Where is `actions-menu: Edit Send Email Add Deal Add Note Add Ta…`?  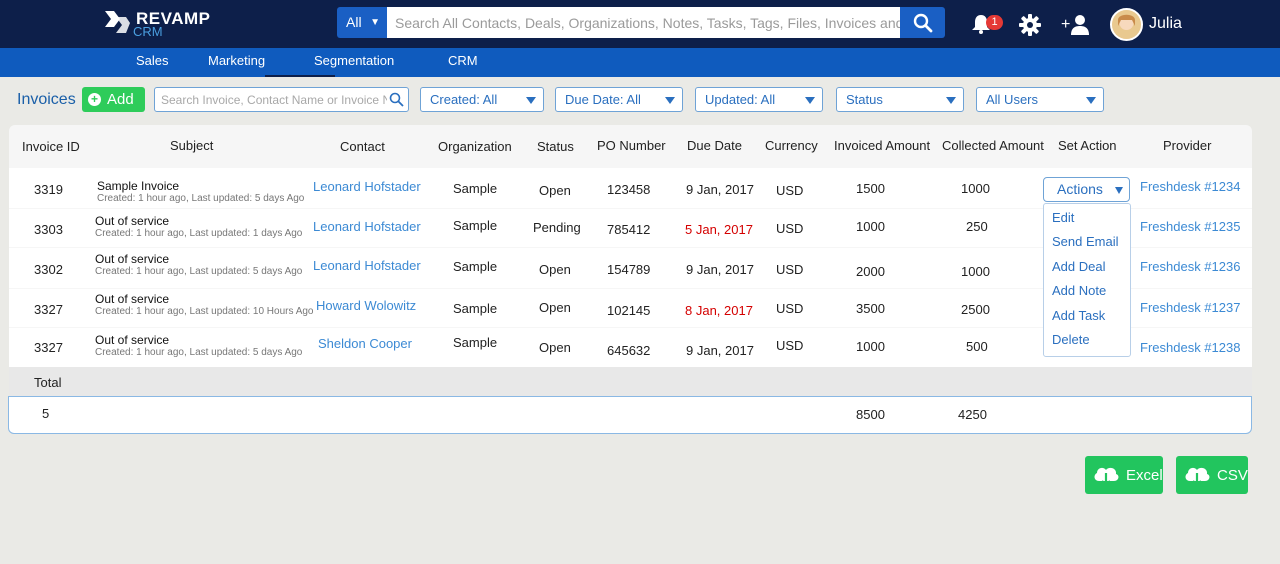
actions-menu: Edit Send Email Add Deal Add Note Add Ta… is located at coordinates (1087, 280).